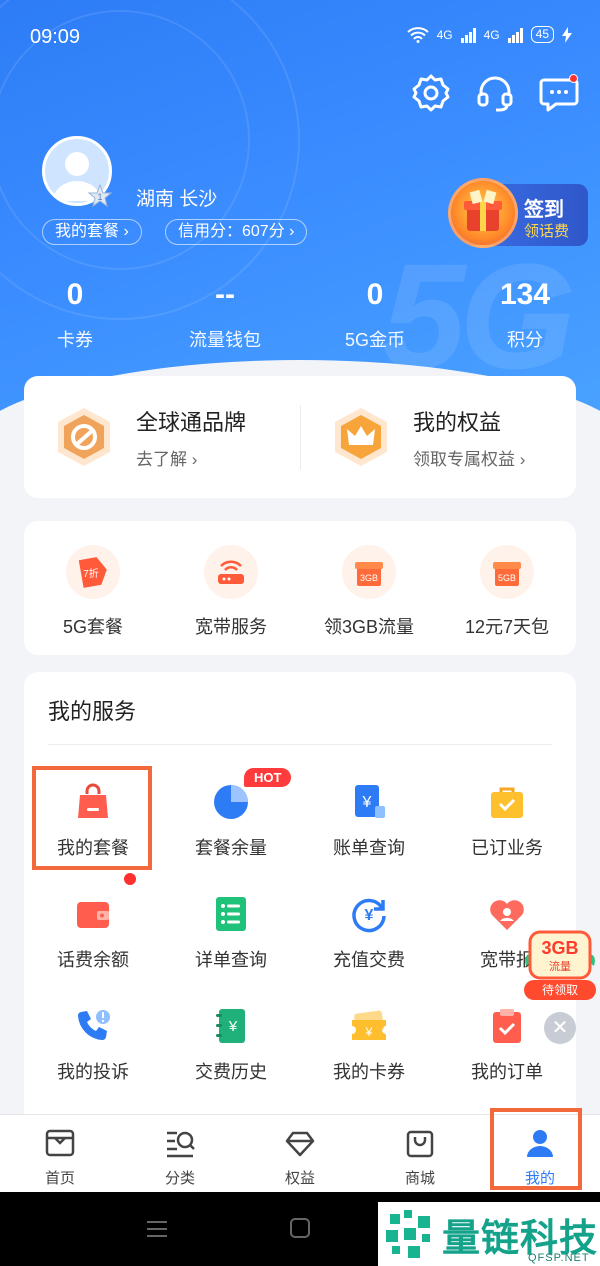 This screenshot has height=1266, width=600. I want to click on my-plan-pill: 我的套餐 ›, so click(92, 232).